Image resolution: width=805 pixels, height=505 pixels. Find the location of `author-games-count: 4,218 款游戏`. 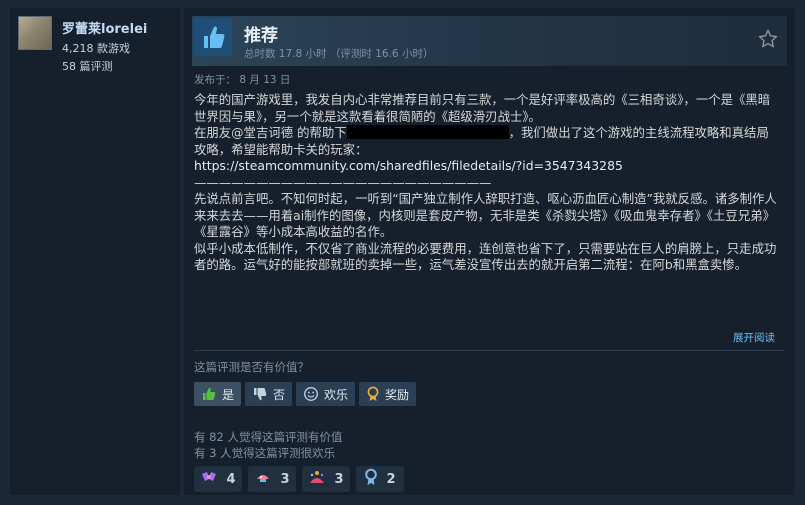

author-games-count: 4,218 款游戏 is located at coordinates (96, 48).